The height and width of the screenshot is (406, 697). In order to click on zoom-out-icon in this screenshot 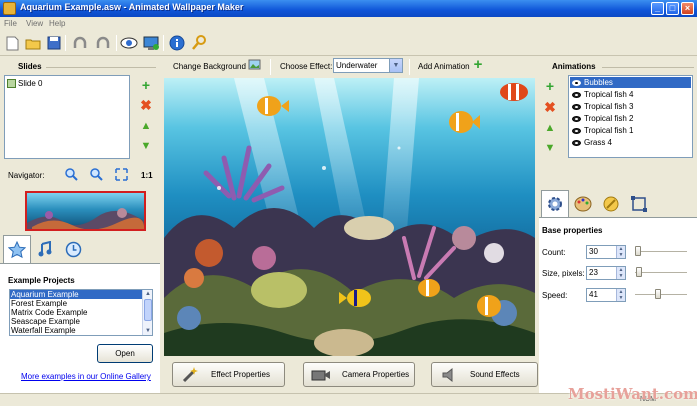, I will do `click(96, 174)`.